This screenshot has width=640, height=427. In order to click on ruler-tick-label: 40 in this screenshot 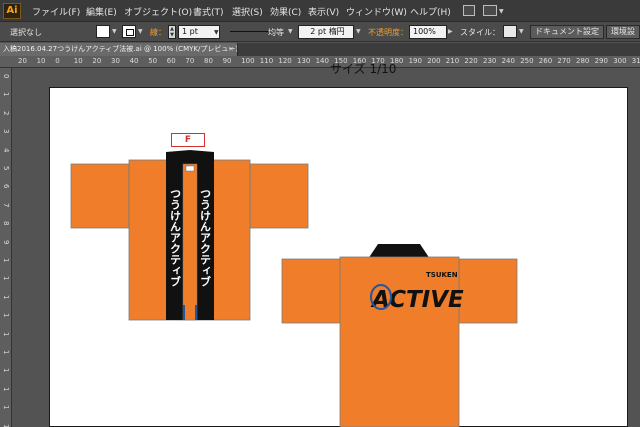, I will do `click(134, 61)`.